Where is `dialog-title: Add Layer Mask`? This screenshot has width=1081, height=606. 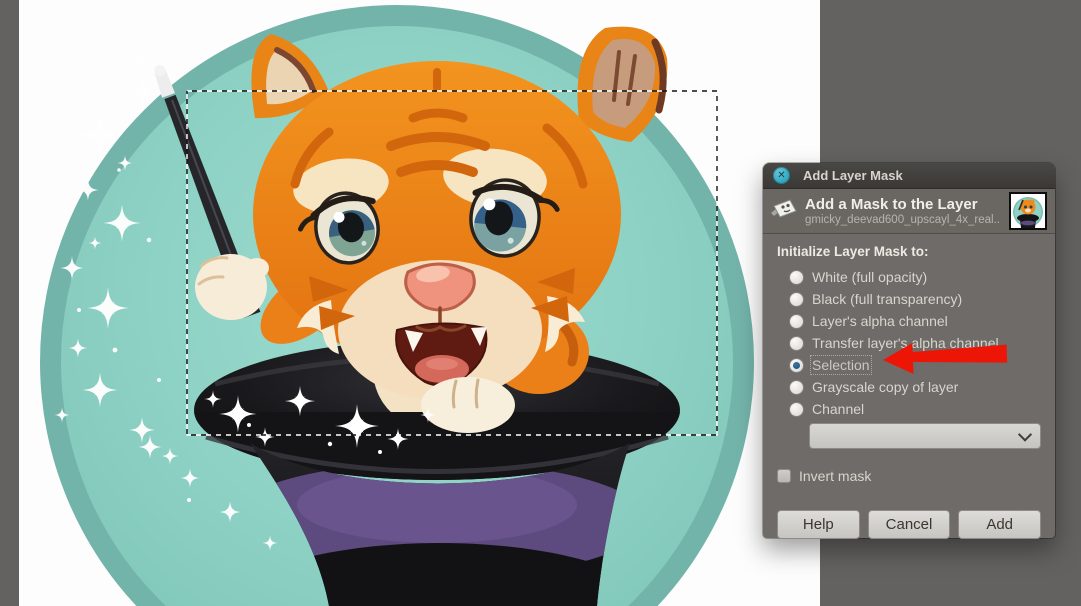 dialog-title: Add Layer Mask is located at coordinates (853, 175).